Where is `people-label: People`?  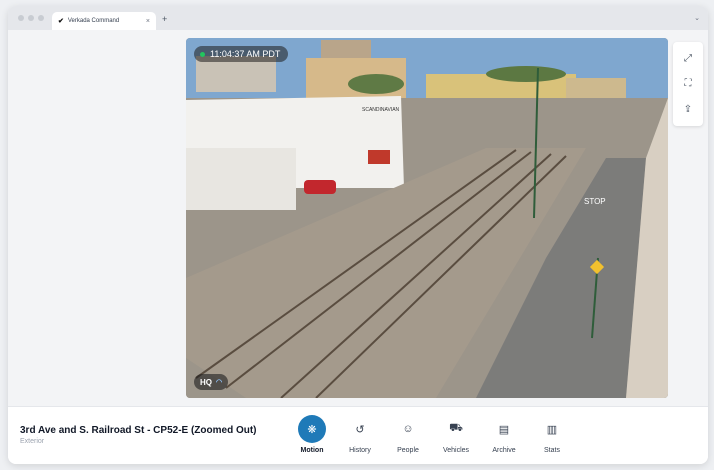 people-label: People is located at coordinates (408, 450).